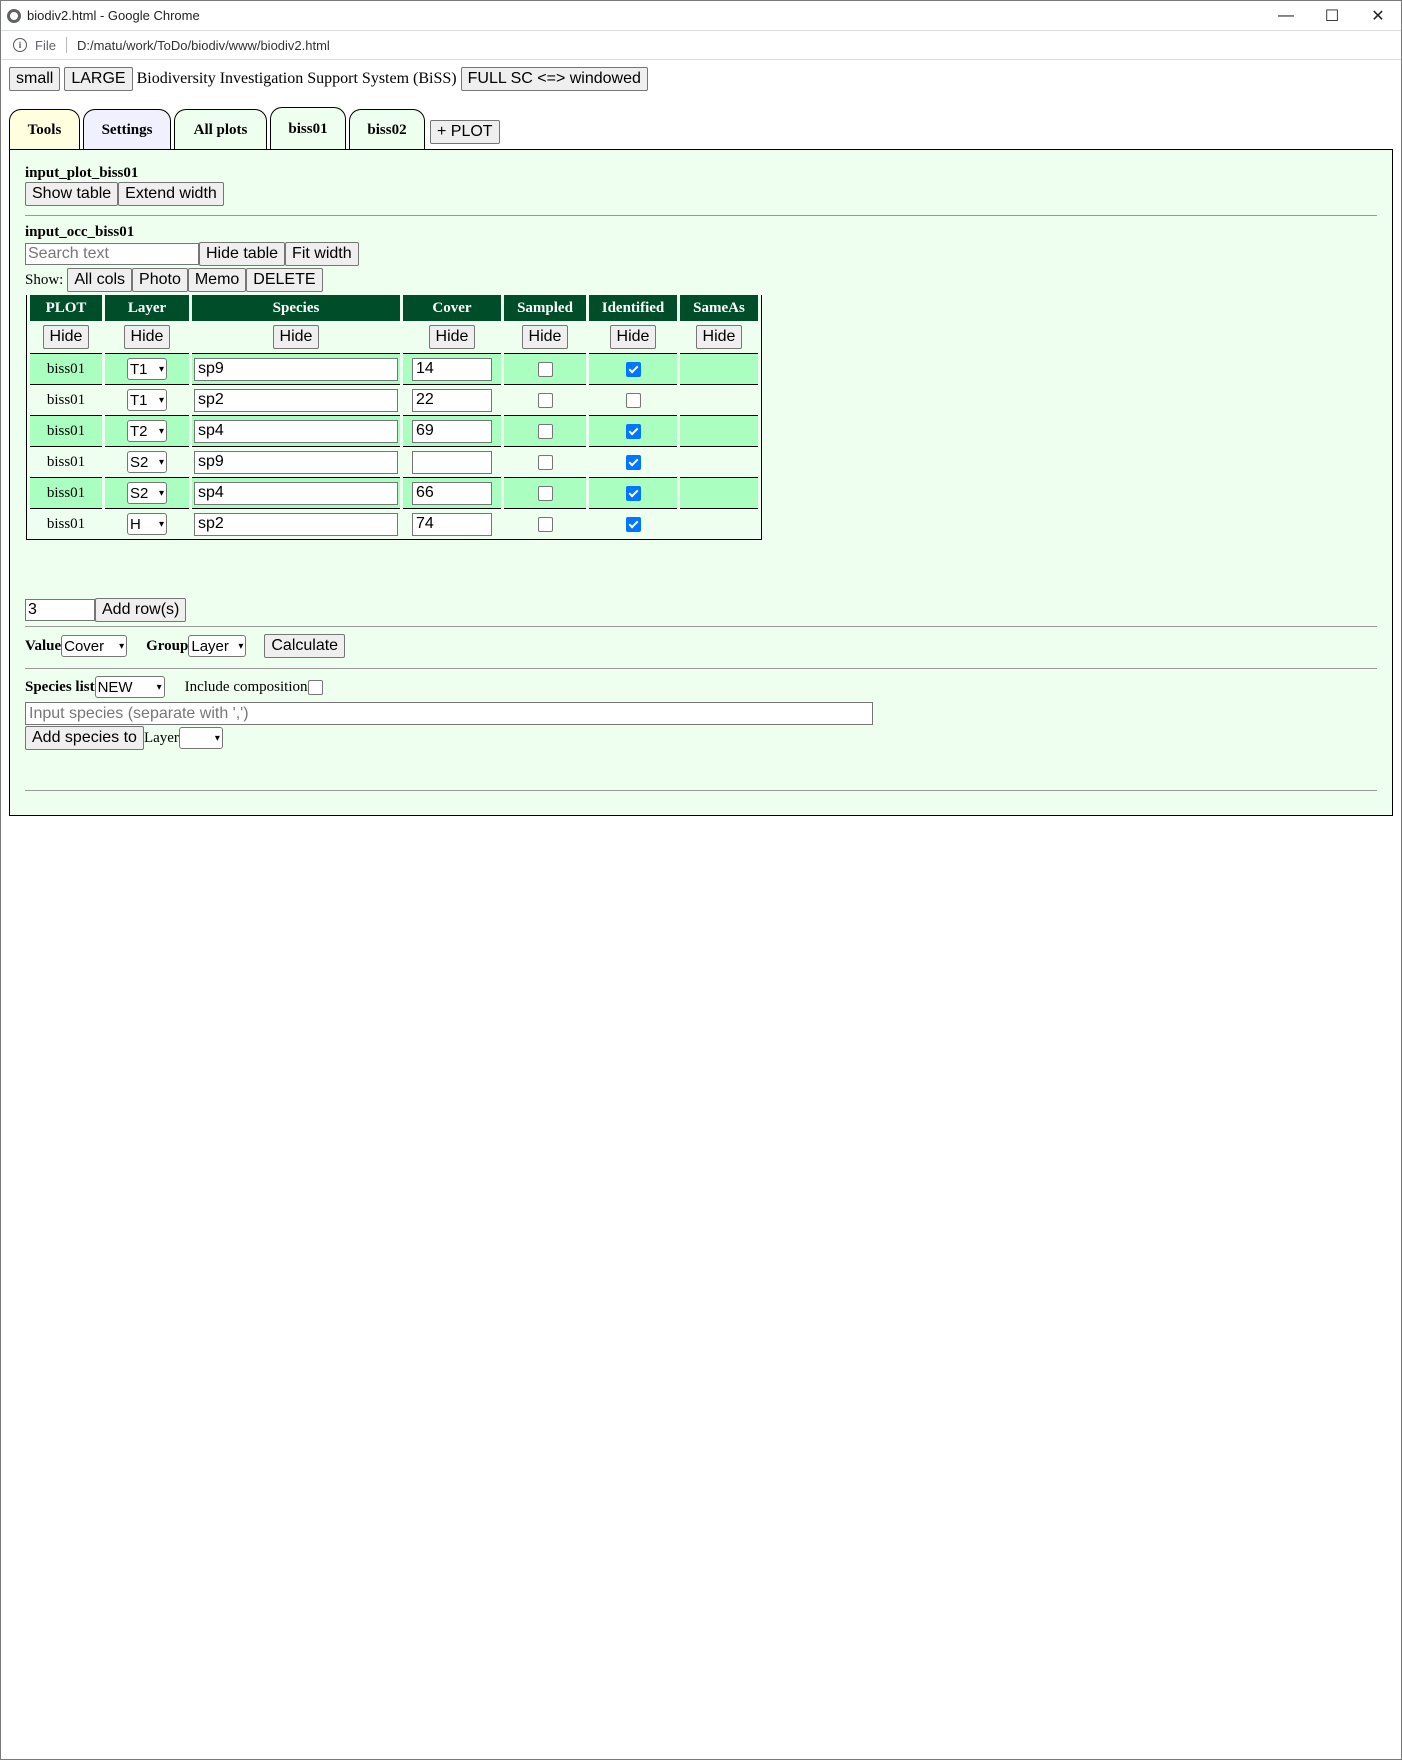 The width and height of the screenshot is (1402, 1760). What do you see at coordinates (171, 194) in the screenshot?
I see `extend-width-button: Extend width` at bounding box center [171, 194].